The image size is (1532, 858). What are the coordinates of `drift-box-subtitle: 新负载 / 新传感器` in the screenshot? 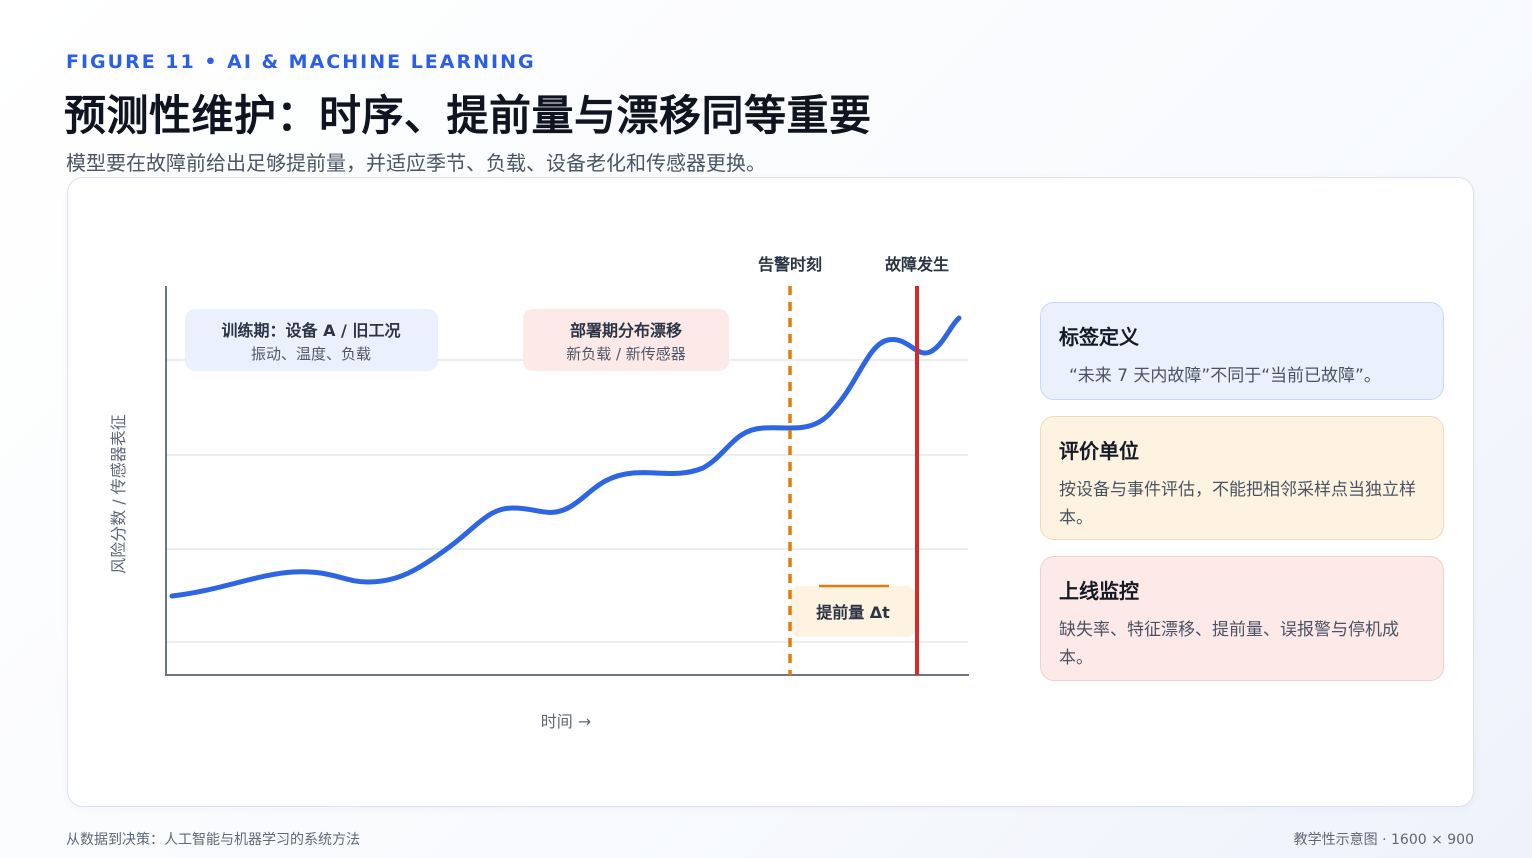 It's located at (626, 354).